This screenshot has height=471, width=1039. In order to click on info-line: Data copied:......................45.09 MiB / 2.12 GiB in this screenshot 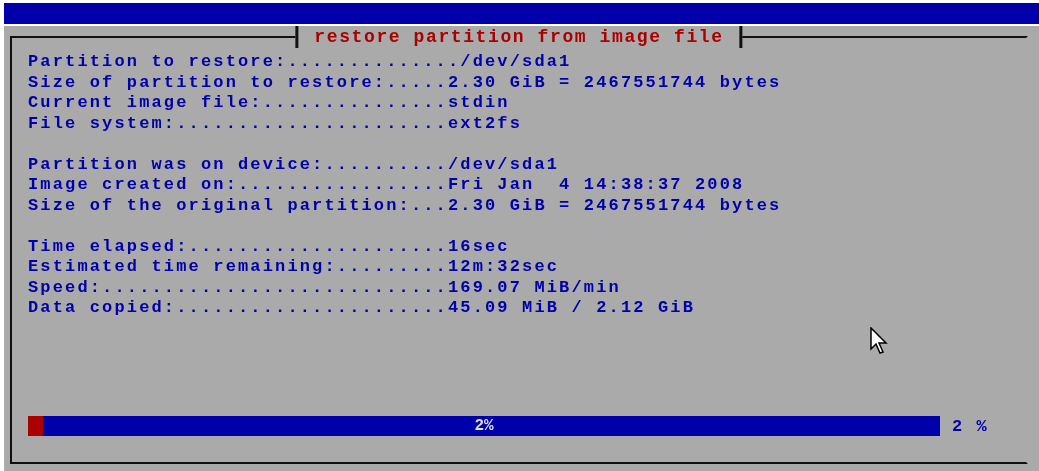, I will do `click(362, 308)`.